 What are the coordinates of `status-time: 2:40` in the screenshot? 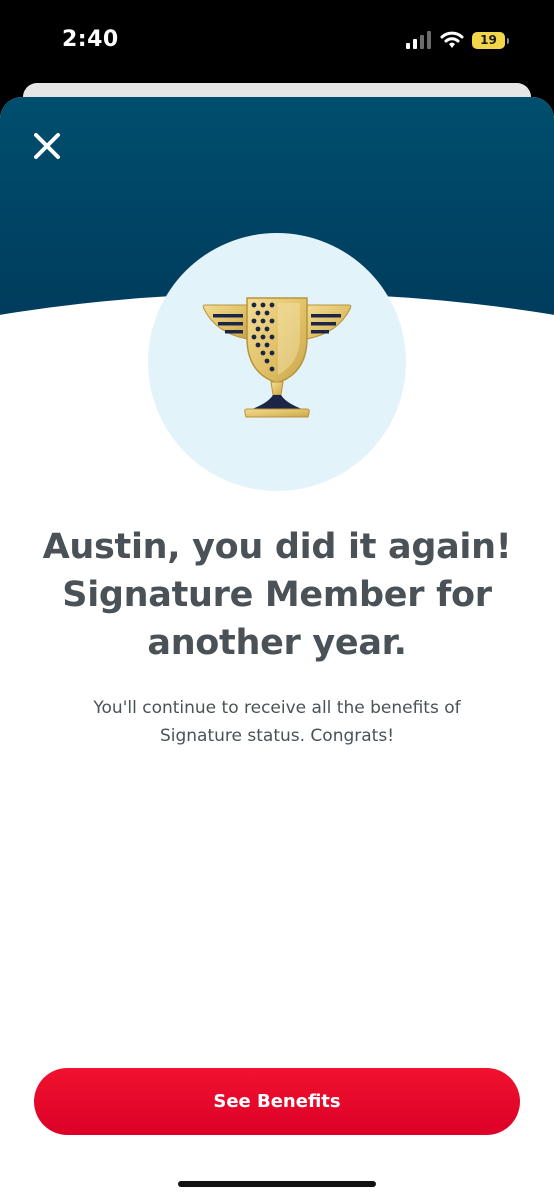 It's located at (90, 39).